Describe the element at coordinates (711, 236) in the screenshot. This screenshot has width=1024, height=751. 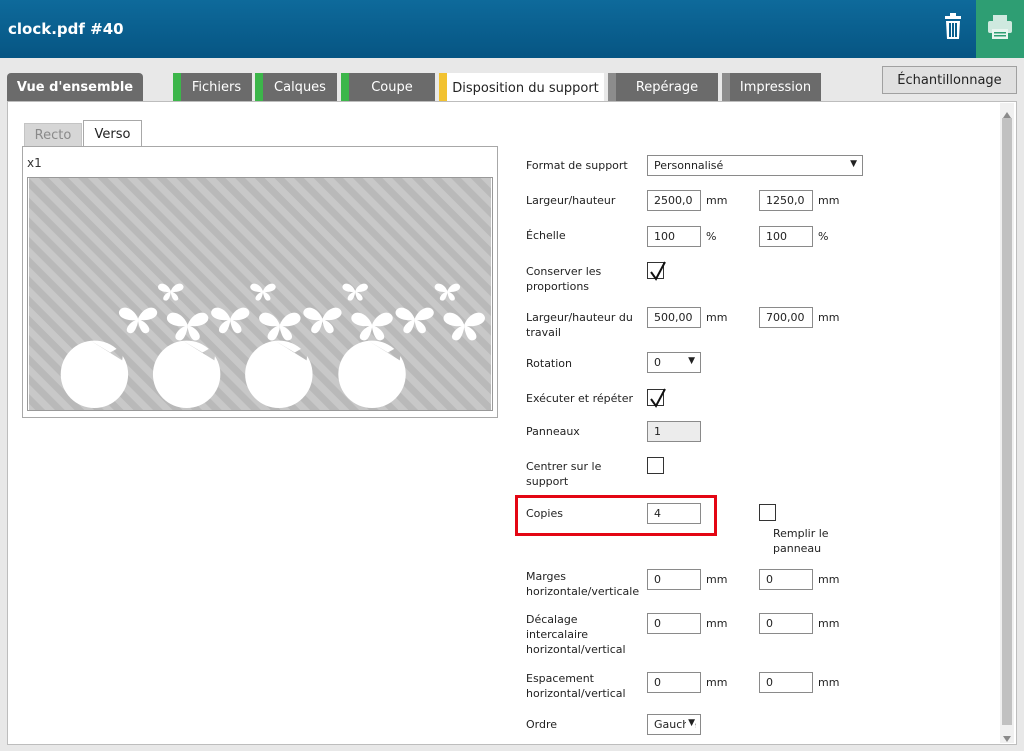
I see `scale-x-unit: %` at that location.